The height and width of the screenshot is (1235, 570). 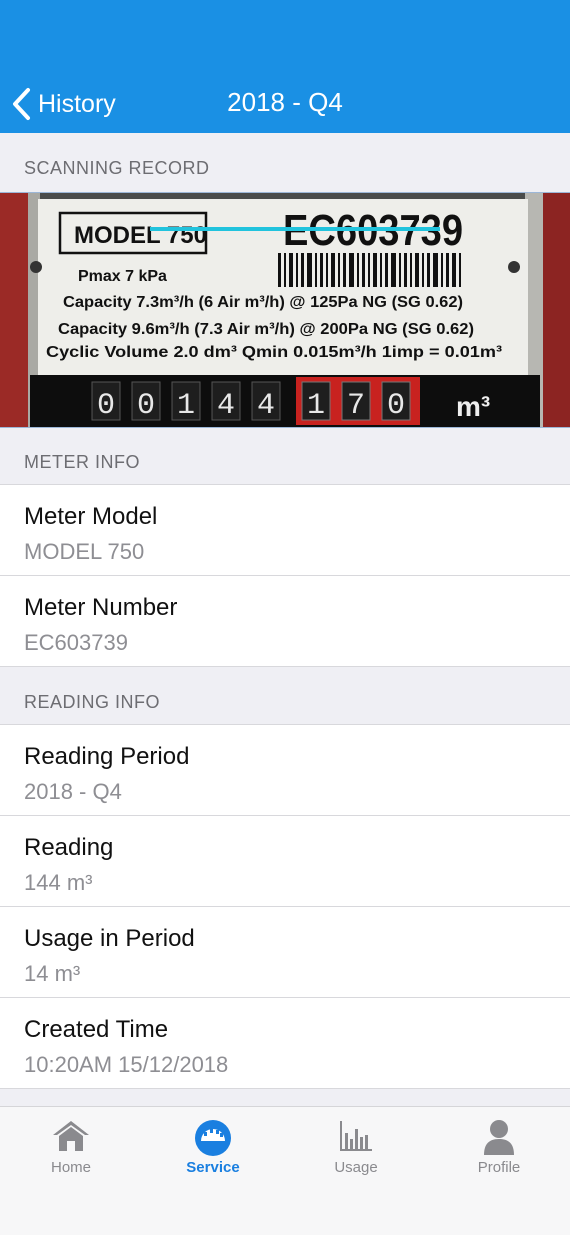 I want to click on row-label: Created Time, so click(x=96, y=1029).